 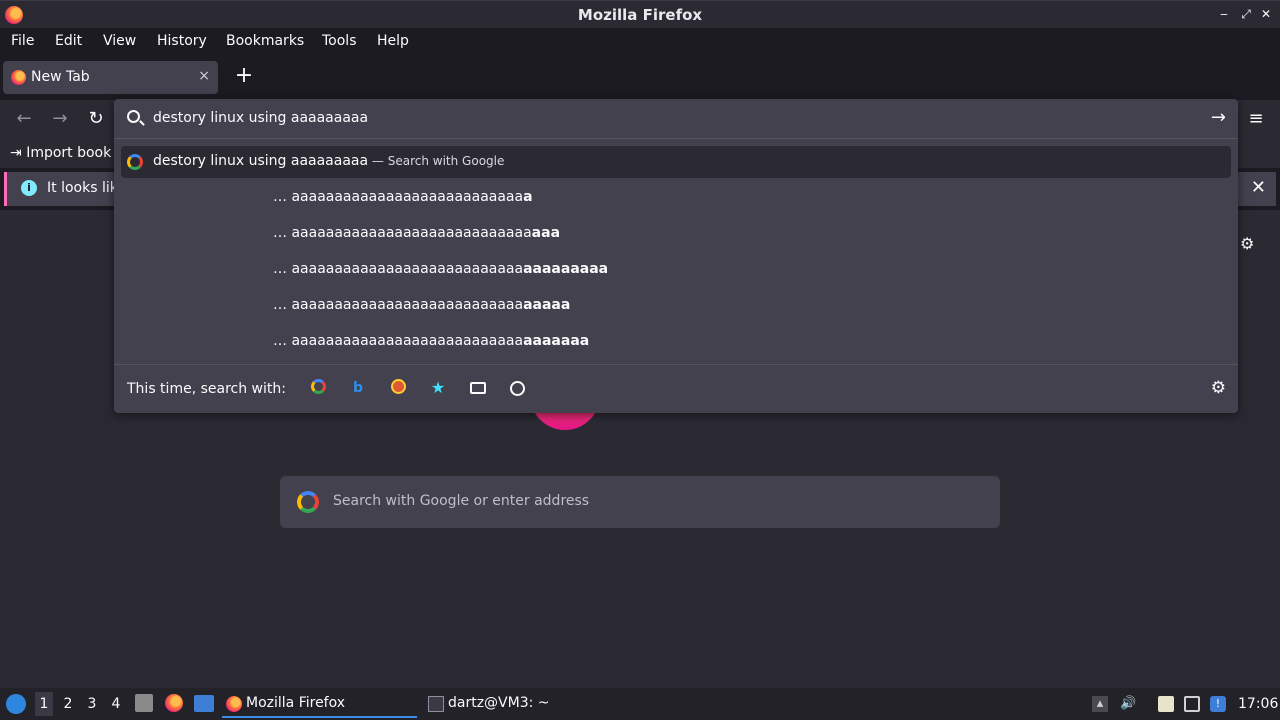 I want to click on new-tab-button: +, so click(x=244, y=76).